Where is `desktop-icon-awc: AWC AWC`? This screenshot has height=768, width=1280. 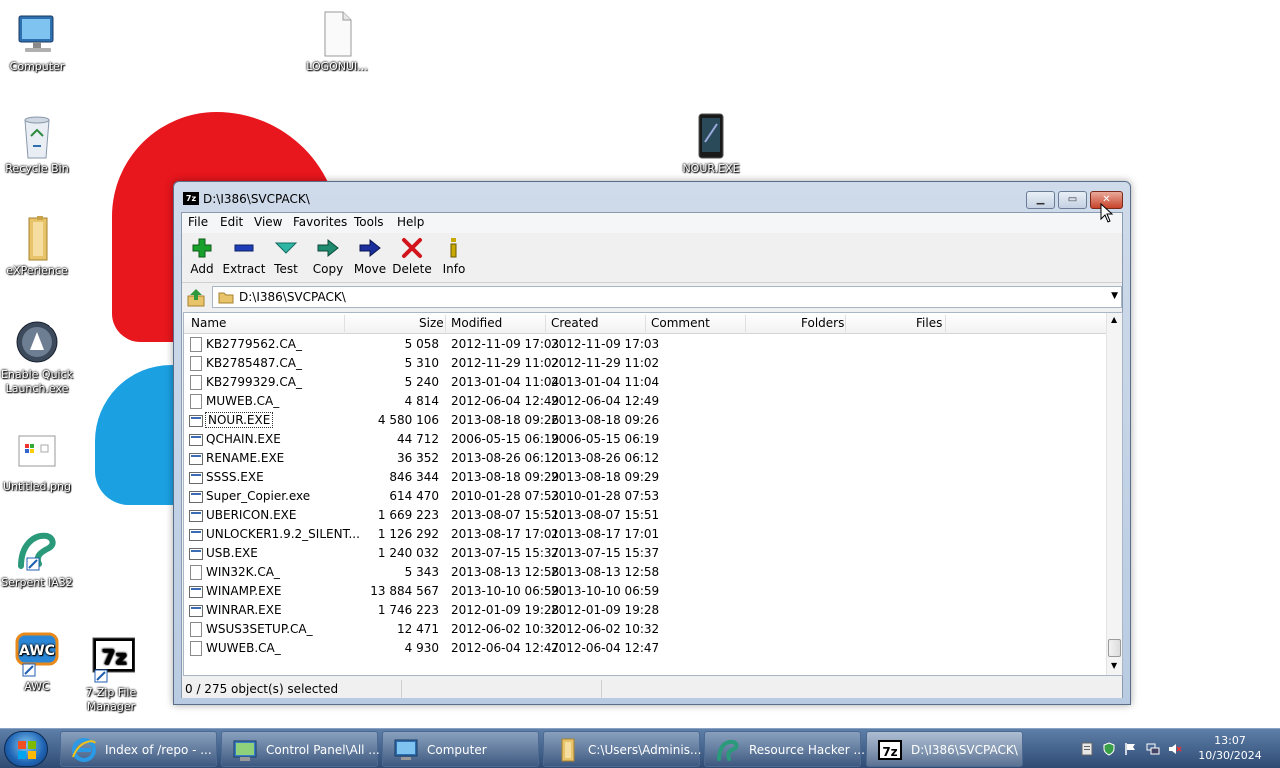
desktop-icon-awc: AWC AWC is located at coordinates (37, 662).